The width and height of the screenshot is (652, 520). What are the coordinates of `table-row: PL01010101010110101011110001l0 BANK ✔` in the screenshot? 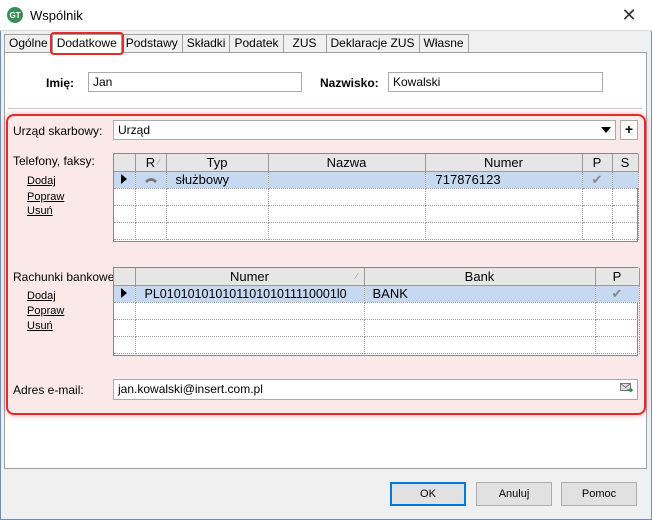 It's located at (377, 294).